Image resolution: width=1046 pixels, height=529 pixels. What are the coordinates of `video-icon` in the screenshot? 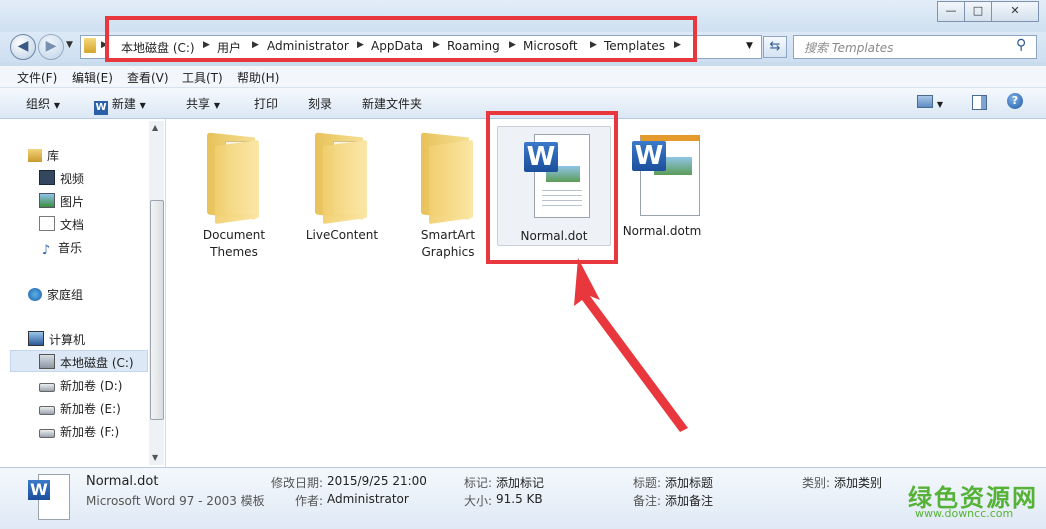 It's located at (47, 177).